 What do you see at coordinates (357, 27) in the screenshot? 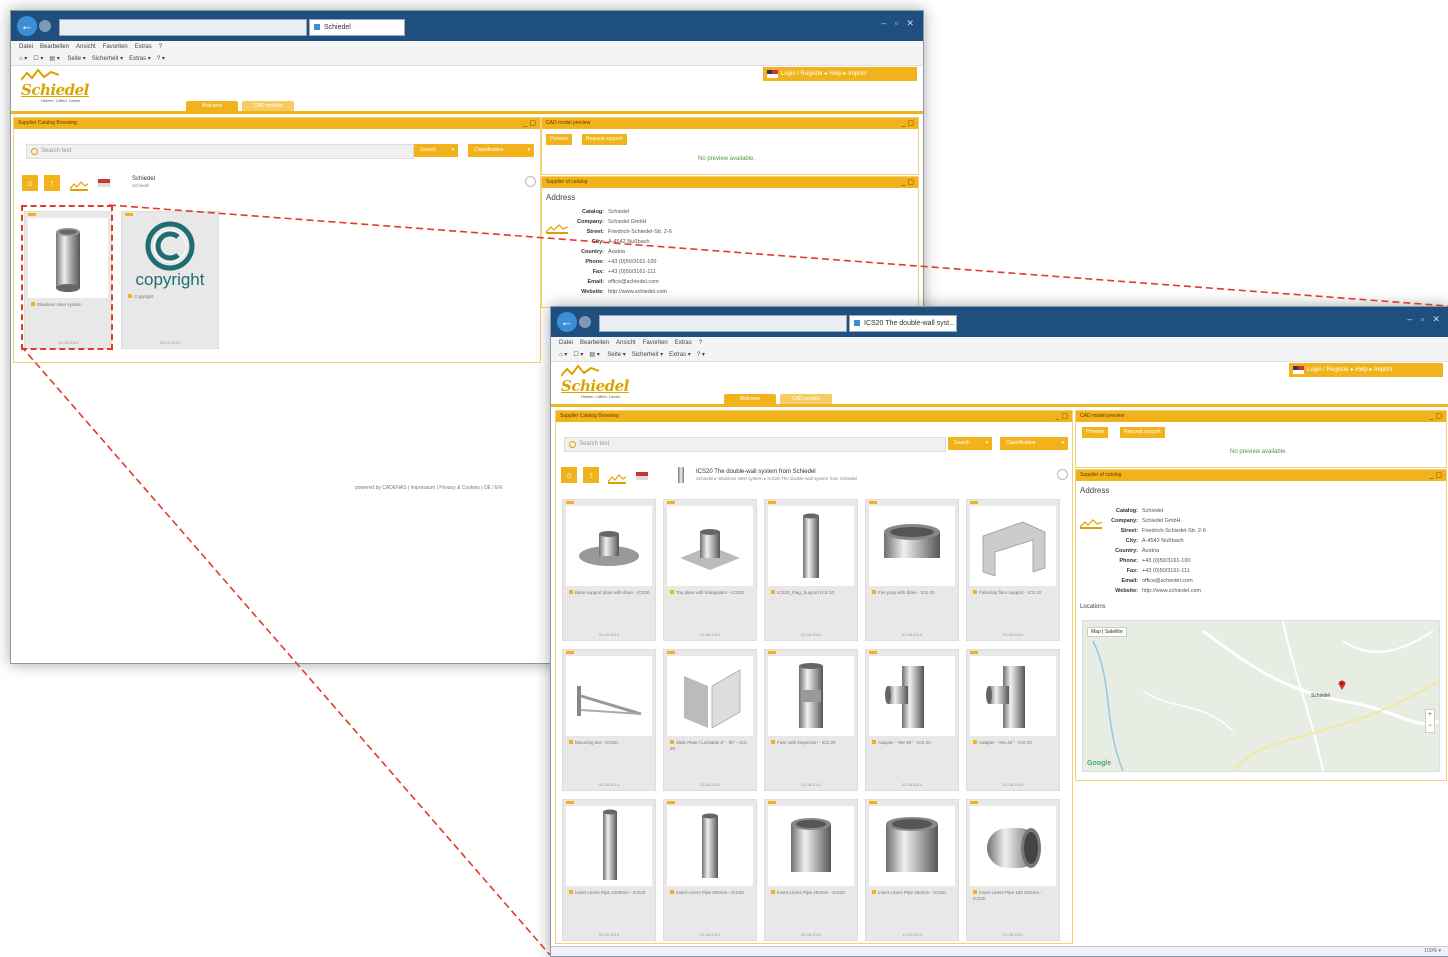
I see `browser-tab: Schiedel` at bounding box center [357, 27].